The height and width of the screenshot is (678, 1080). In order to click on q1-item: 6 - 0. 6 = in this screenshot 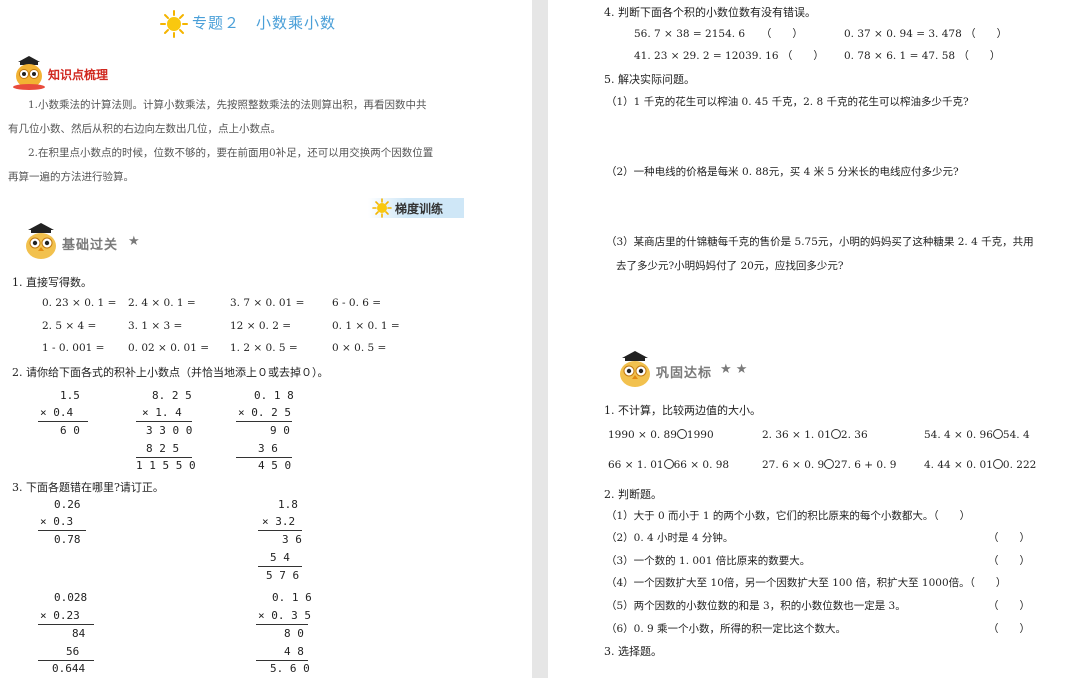, I will do `click(357, 303)`.